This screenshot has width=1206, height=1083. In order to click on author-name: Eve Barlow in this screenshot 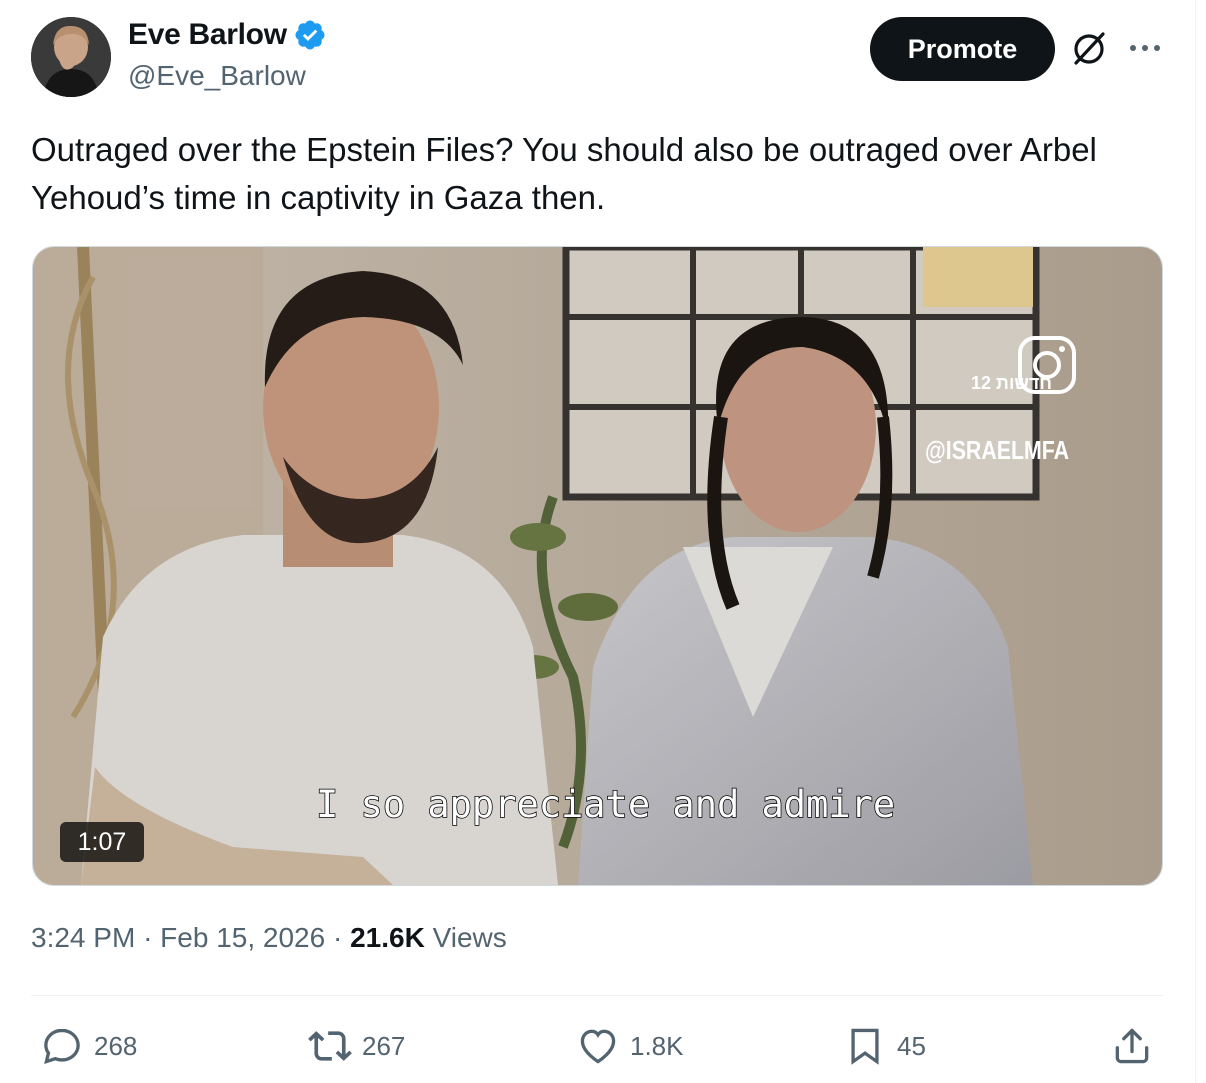, I will do `click(207, 35)`.